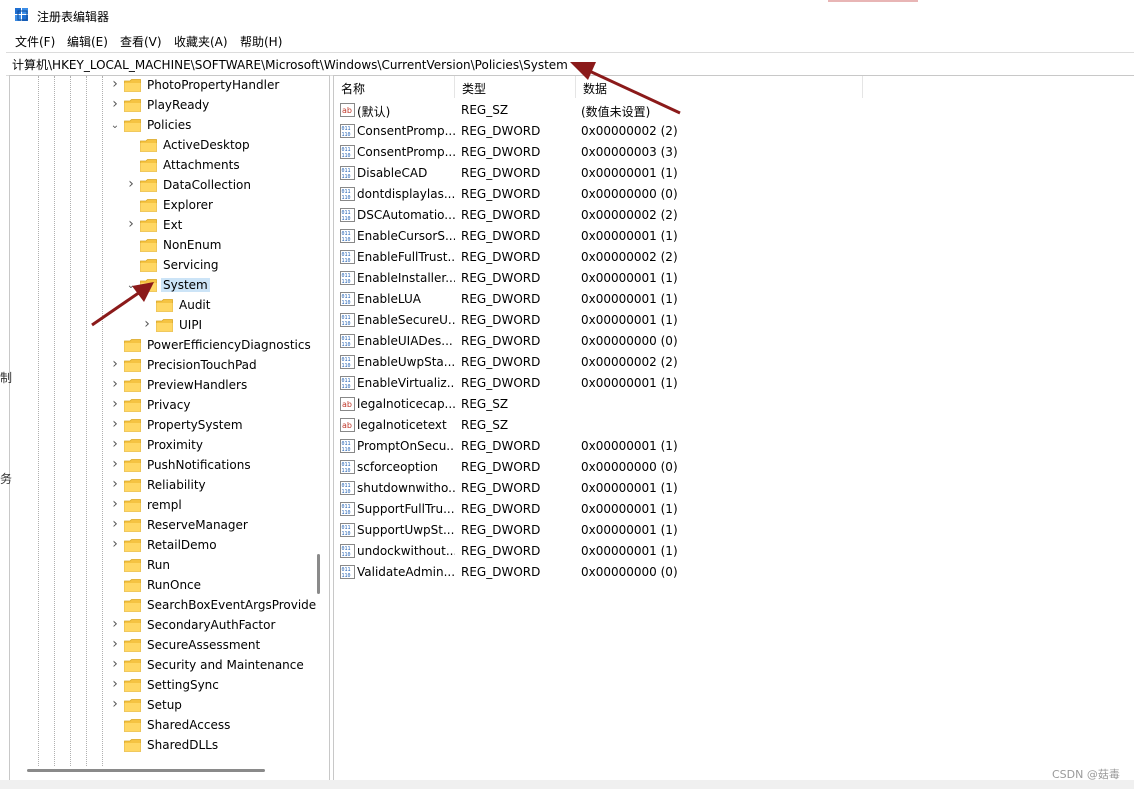  What do you see at coordinates (182, 545) in the screenshot?
I see `tree-key-label: RetailDemo` at bounding box center [182, 545].